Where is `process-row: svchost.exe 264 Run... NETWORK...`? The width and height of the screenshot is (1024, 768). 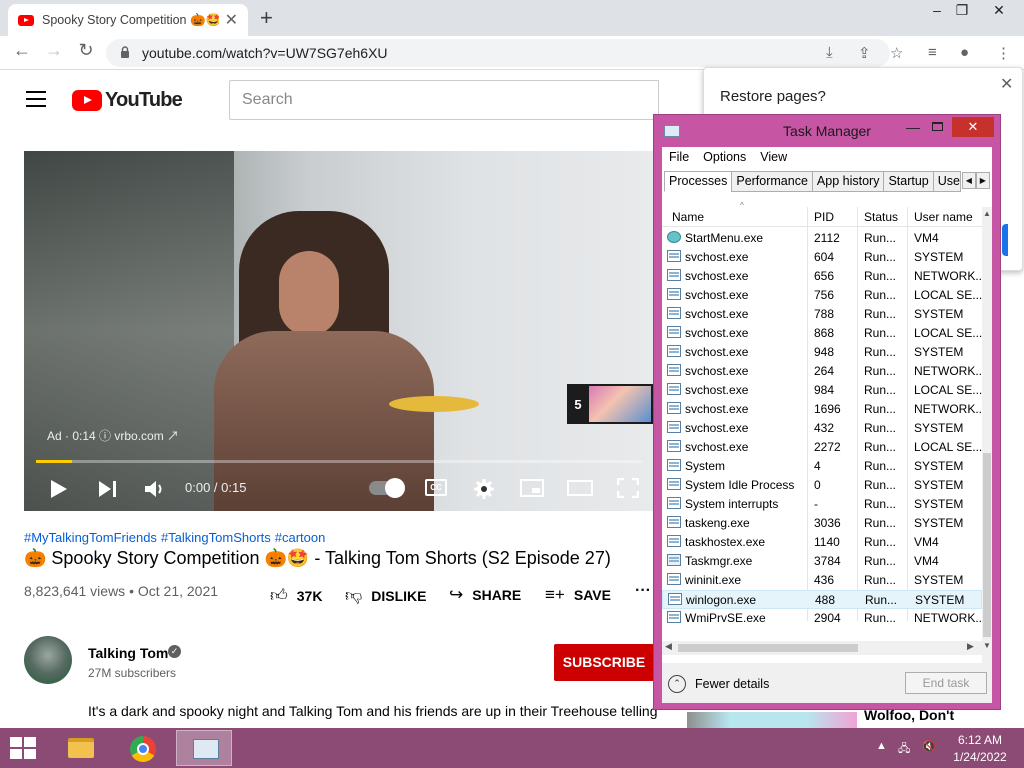 process-row: svchost.exe 264 Run... NETWORK... is located at coordinates (822, 371).